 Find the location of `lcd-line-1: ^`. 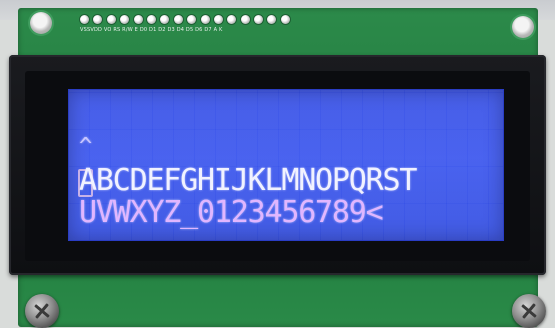

lcd-line-1: ^ is located at coordinates (85, 146).